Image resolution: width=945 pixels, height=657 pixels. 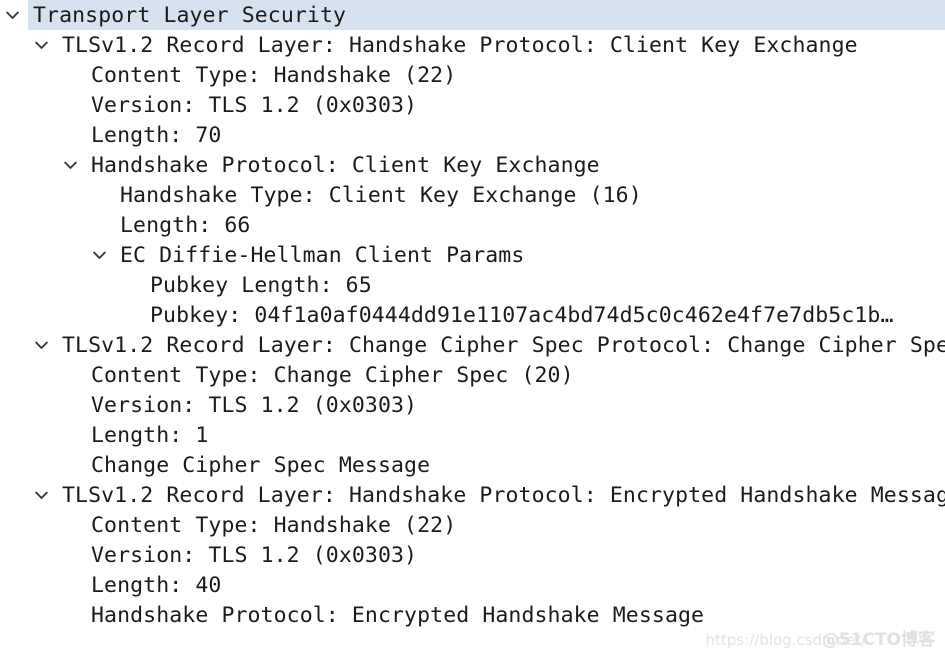 I want to click on tree-row: Length: 1, so click(x=472, y=435).